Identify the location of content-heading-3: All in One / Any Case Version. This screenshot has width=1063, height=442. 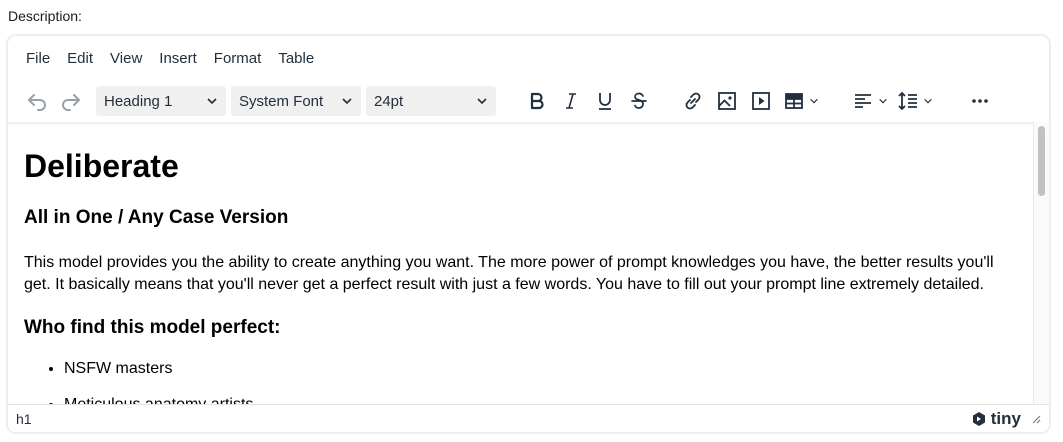
(156, 217).